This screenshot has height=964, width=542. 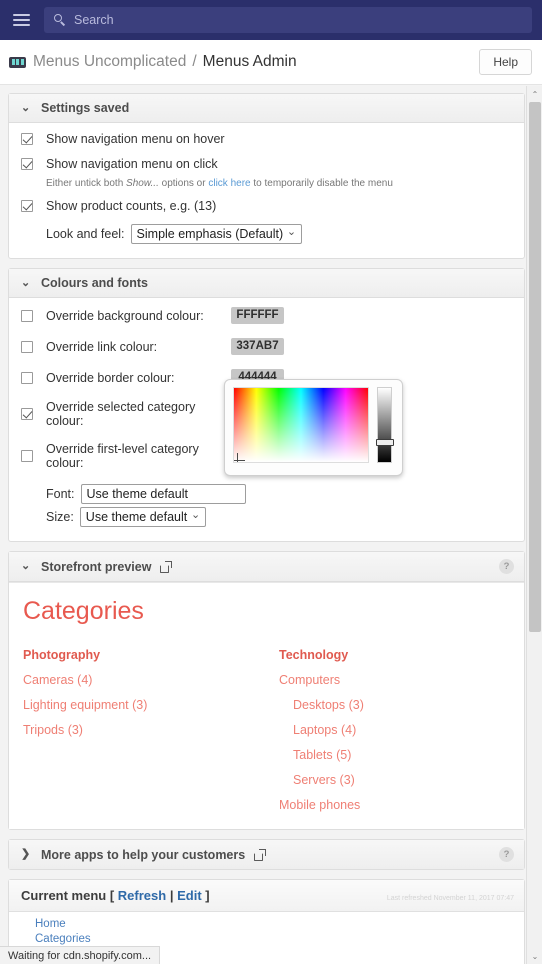 I want to click on preview-item: Laptops (4), so click(x=401, y=730).